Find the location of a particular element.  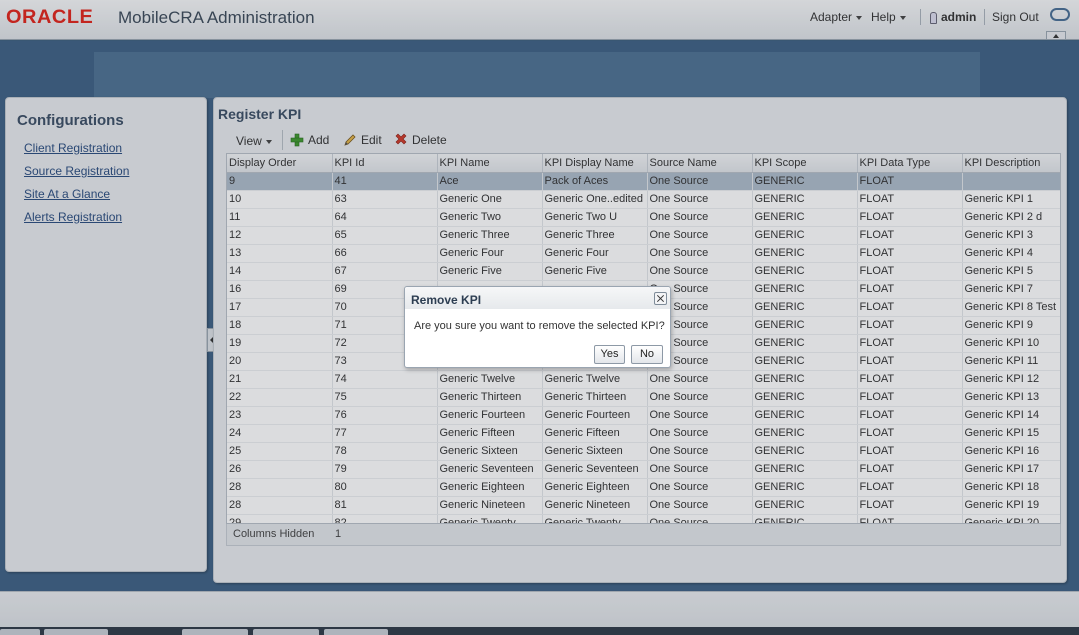

no-button: No is located at coordinates (647, 354).